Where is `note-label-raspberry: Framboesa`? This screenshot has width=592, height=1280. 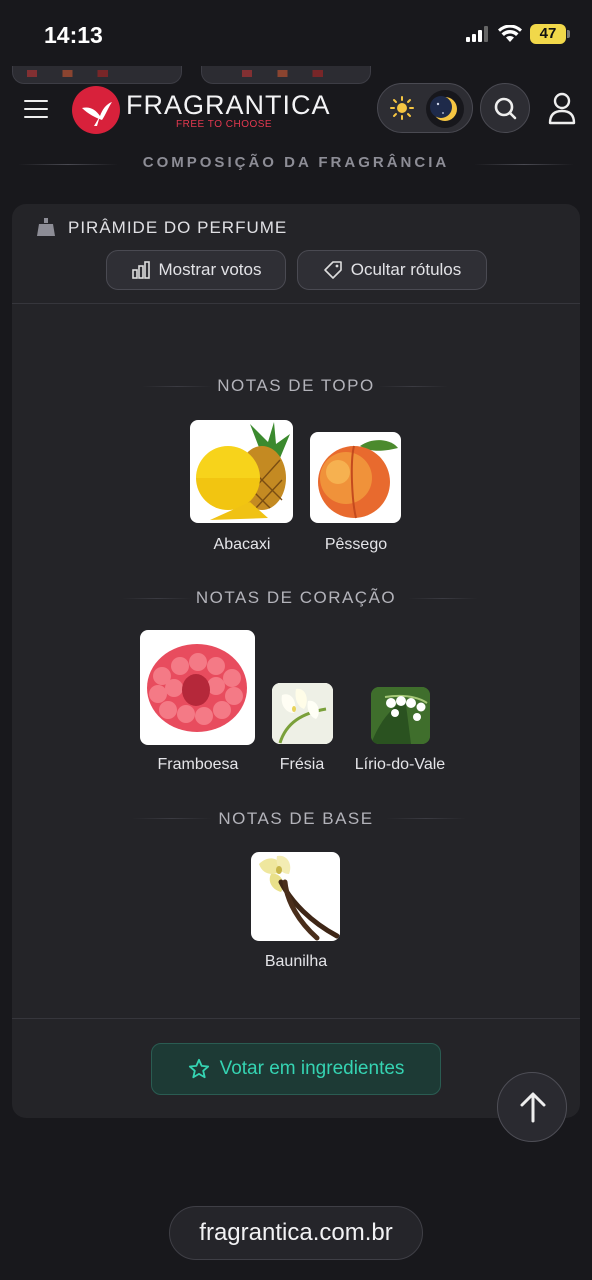
note-label-raspberry: Framboesa is located at coordinates (198, 764).